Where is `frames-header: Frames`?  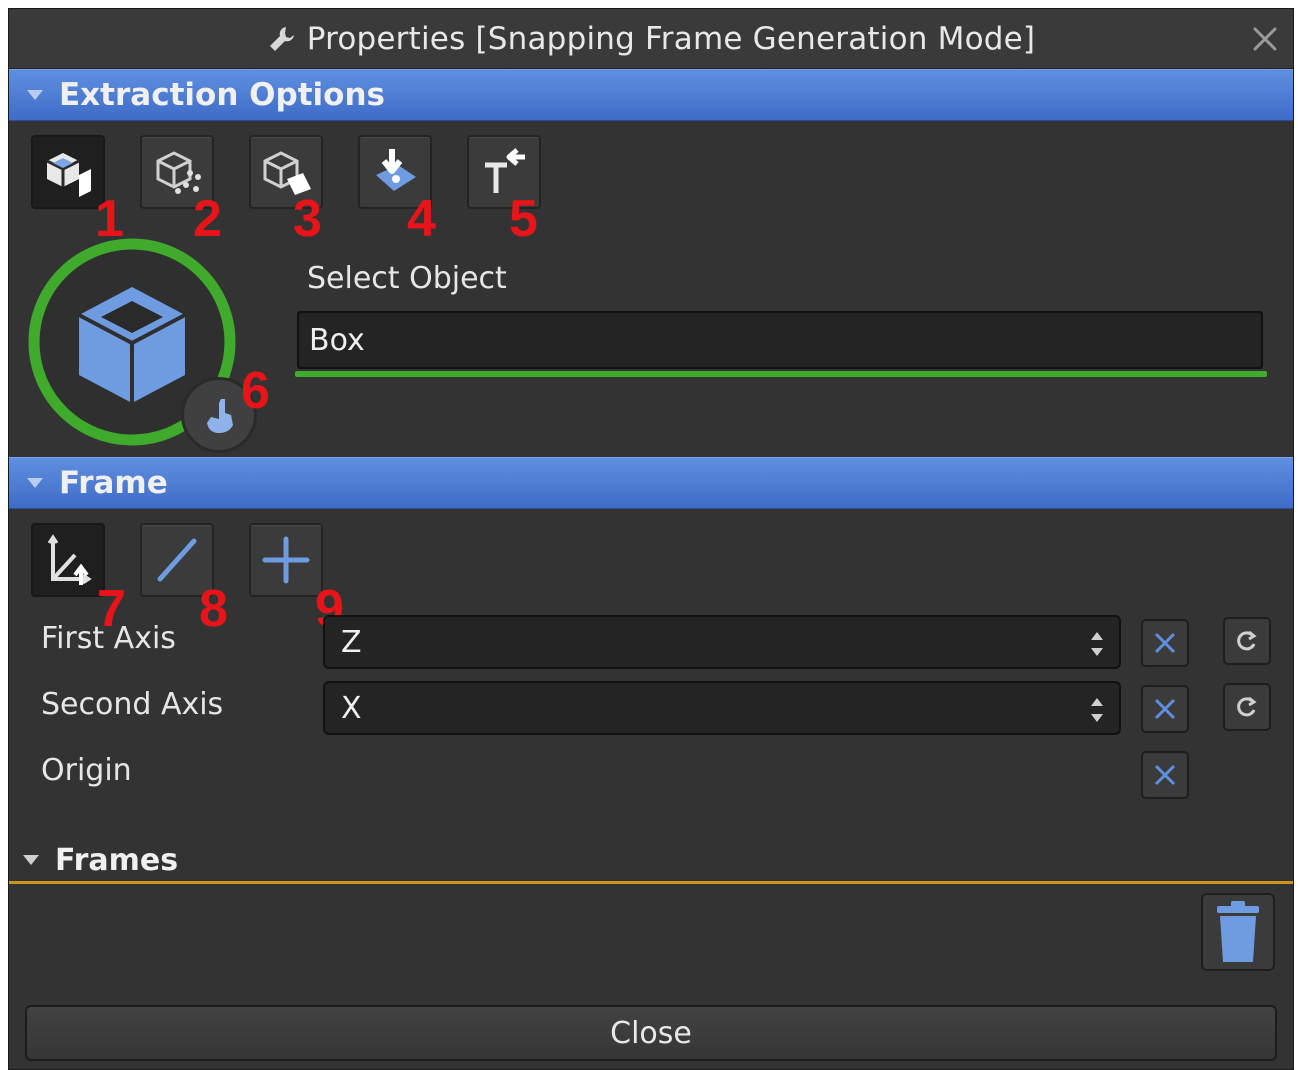 frames-header: Frames is located at coordinates (651, 860).